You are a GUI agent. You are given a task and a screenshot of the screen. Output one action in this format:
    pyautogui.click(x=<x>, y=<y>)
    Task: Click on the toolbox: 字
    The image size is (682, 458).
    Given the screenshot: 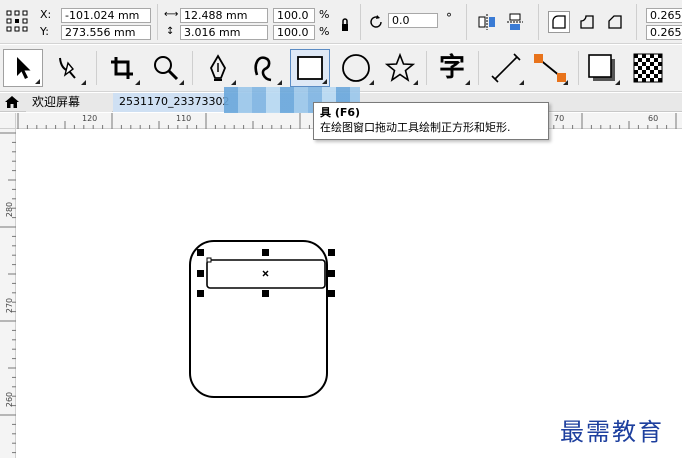 What is the action you would take?
    pyautogui.click(x=341, y=68)
    